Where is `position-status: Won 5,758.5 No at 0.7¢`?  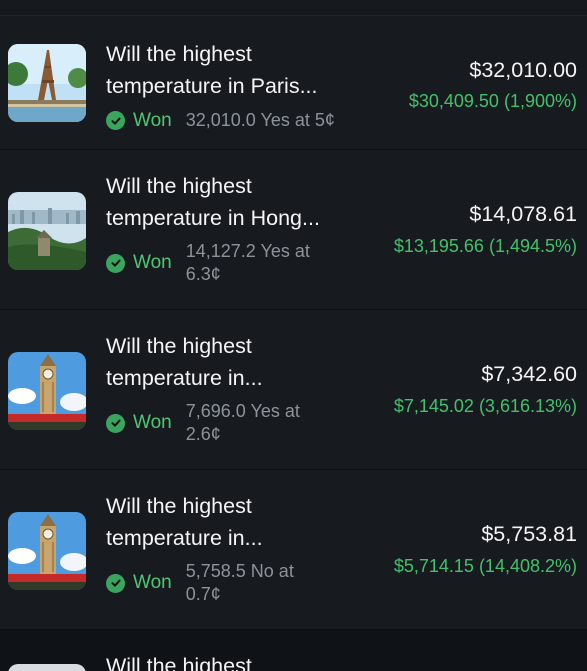
position-status: Won 5,758.5 No at 0.7¢ is located at coordinates (212, 583).